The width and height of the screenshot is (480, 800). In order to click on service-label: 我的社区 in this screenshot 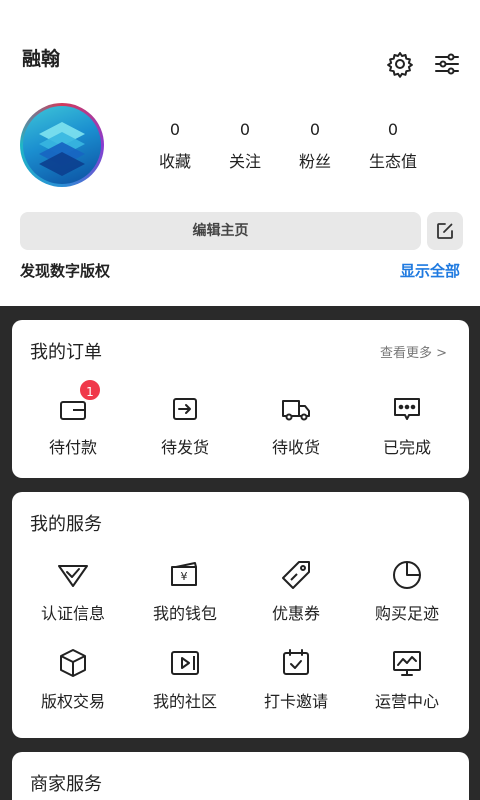, I will do `click(184, 701)`.